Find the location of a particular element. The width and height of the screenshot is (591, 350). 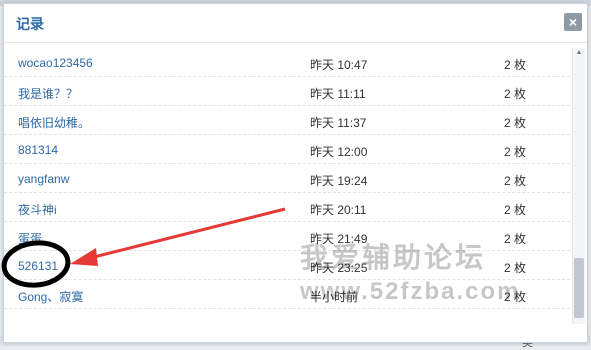

user-link: 我是谁？？ is located at coordinates (48, 93).